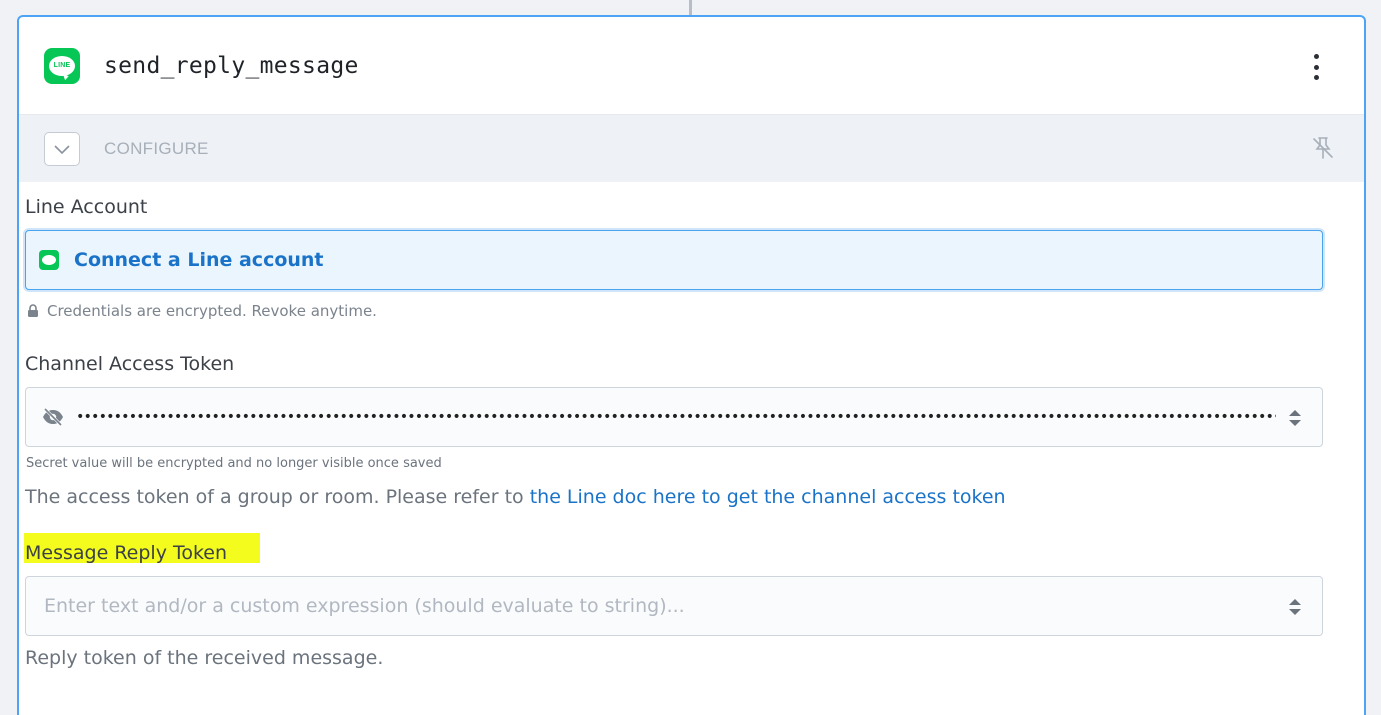 The image size is (1381, 715). Describe the element at coordinates (33, 310) in the screenshot. I see `lock-icon` at that location.